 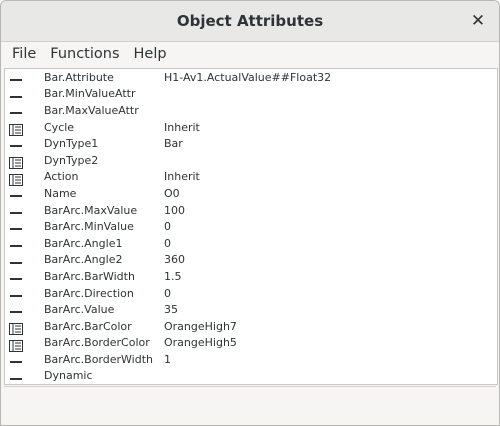 I want to click on attribute-name: BarArc.BorderWidth, so click(x=98, y=359).